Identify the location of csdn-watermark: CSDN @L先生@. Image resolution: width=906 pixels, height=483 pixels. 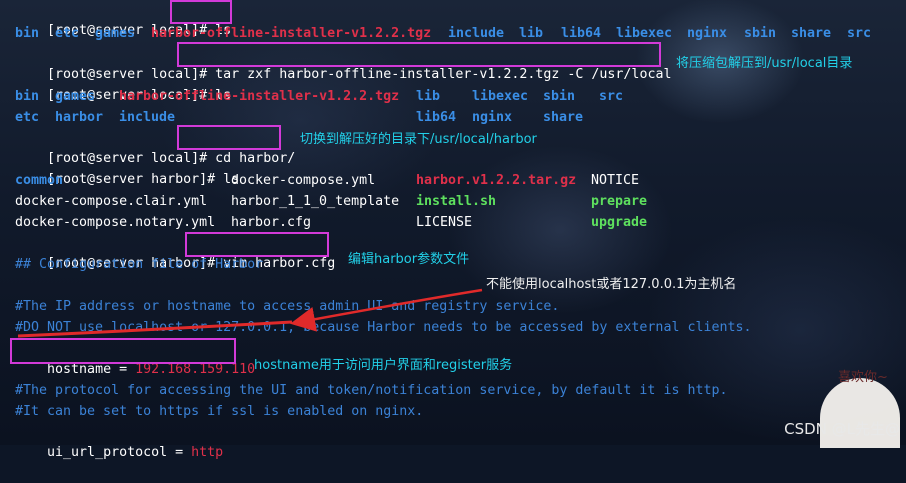
(842, 429).